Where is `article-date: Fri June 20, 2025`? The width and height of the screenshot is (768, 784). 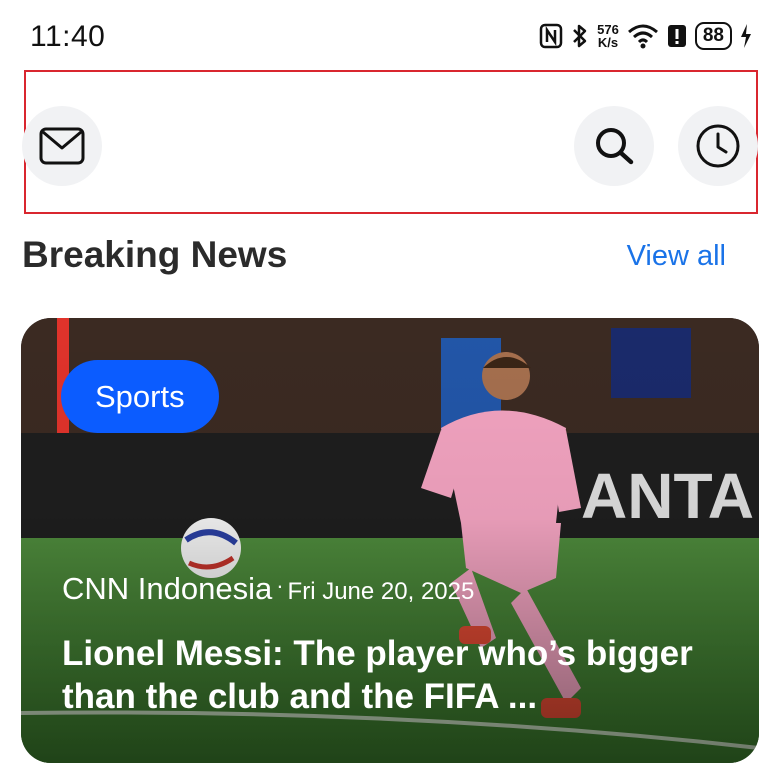
article-date: Fri June 20, 2025 is located at coordinates (381, 591).